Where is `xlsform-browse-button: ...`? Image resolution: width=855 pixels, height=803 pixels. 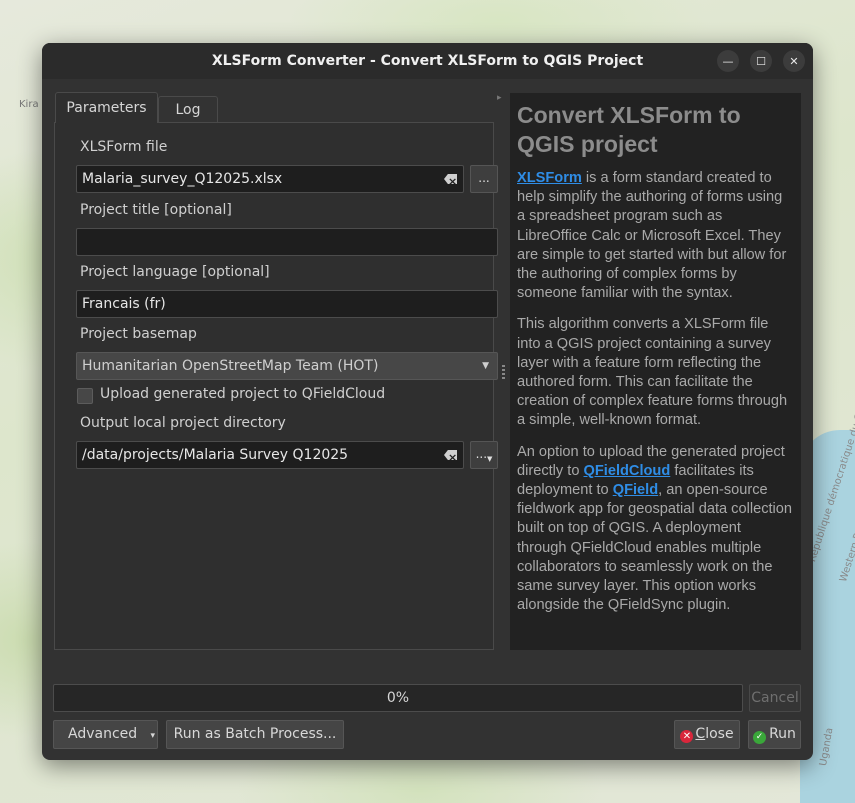 xlsform-browse-button: ... is located at coordinates (484, 179).